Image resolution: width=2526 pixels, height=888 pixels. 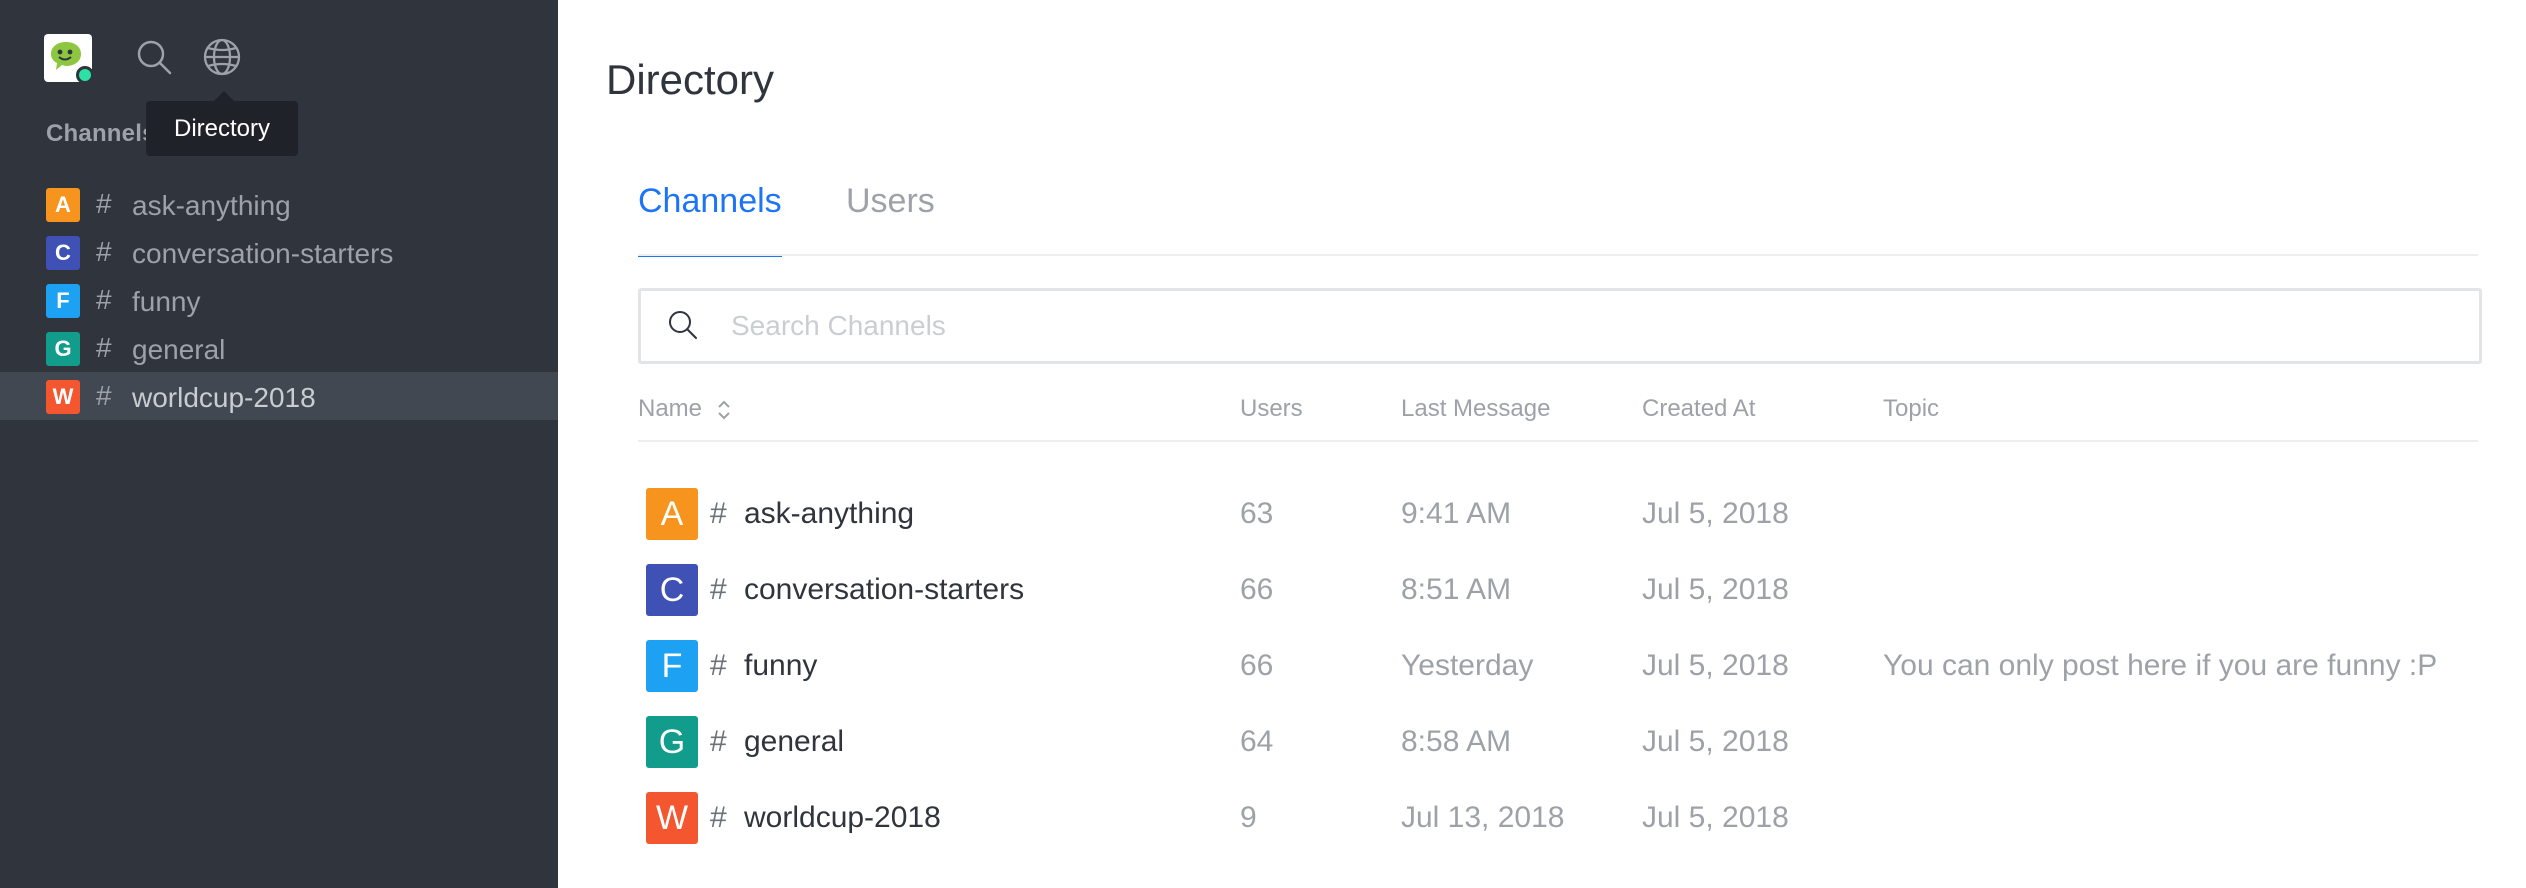 What do you see at coordinates (1456, 589) in the screenshot?
I see `last-message: 8:51 AM` at bounding box center [1456, 589].